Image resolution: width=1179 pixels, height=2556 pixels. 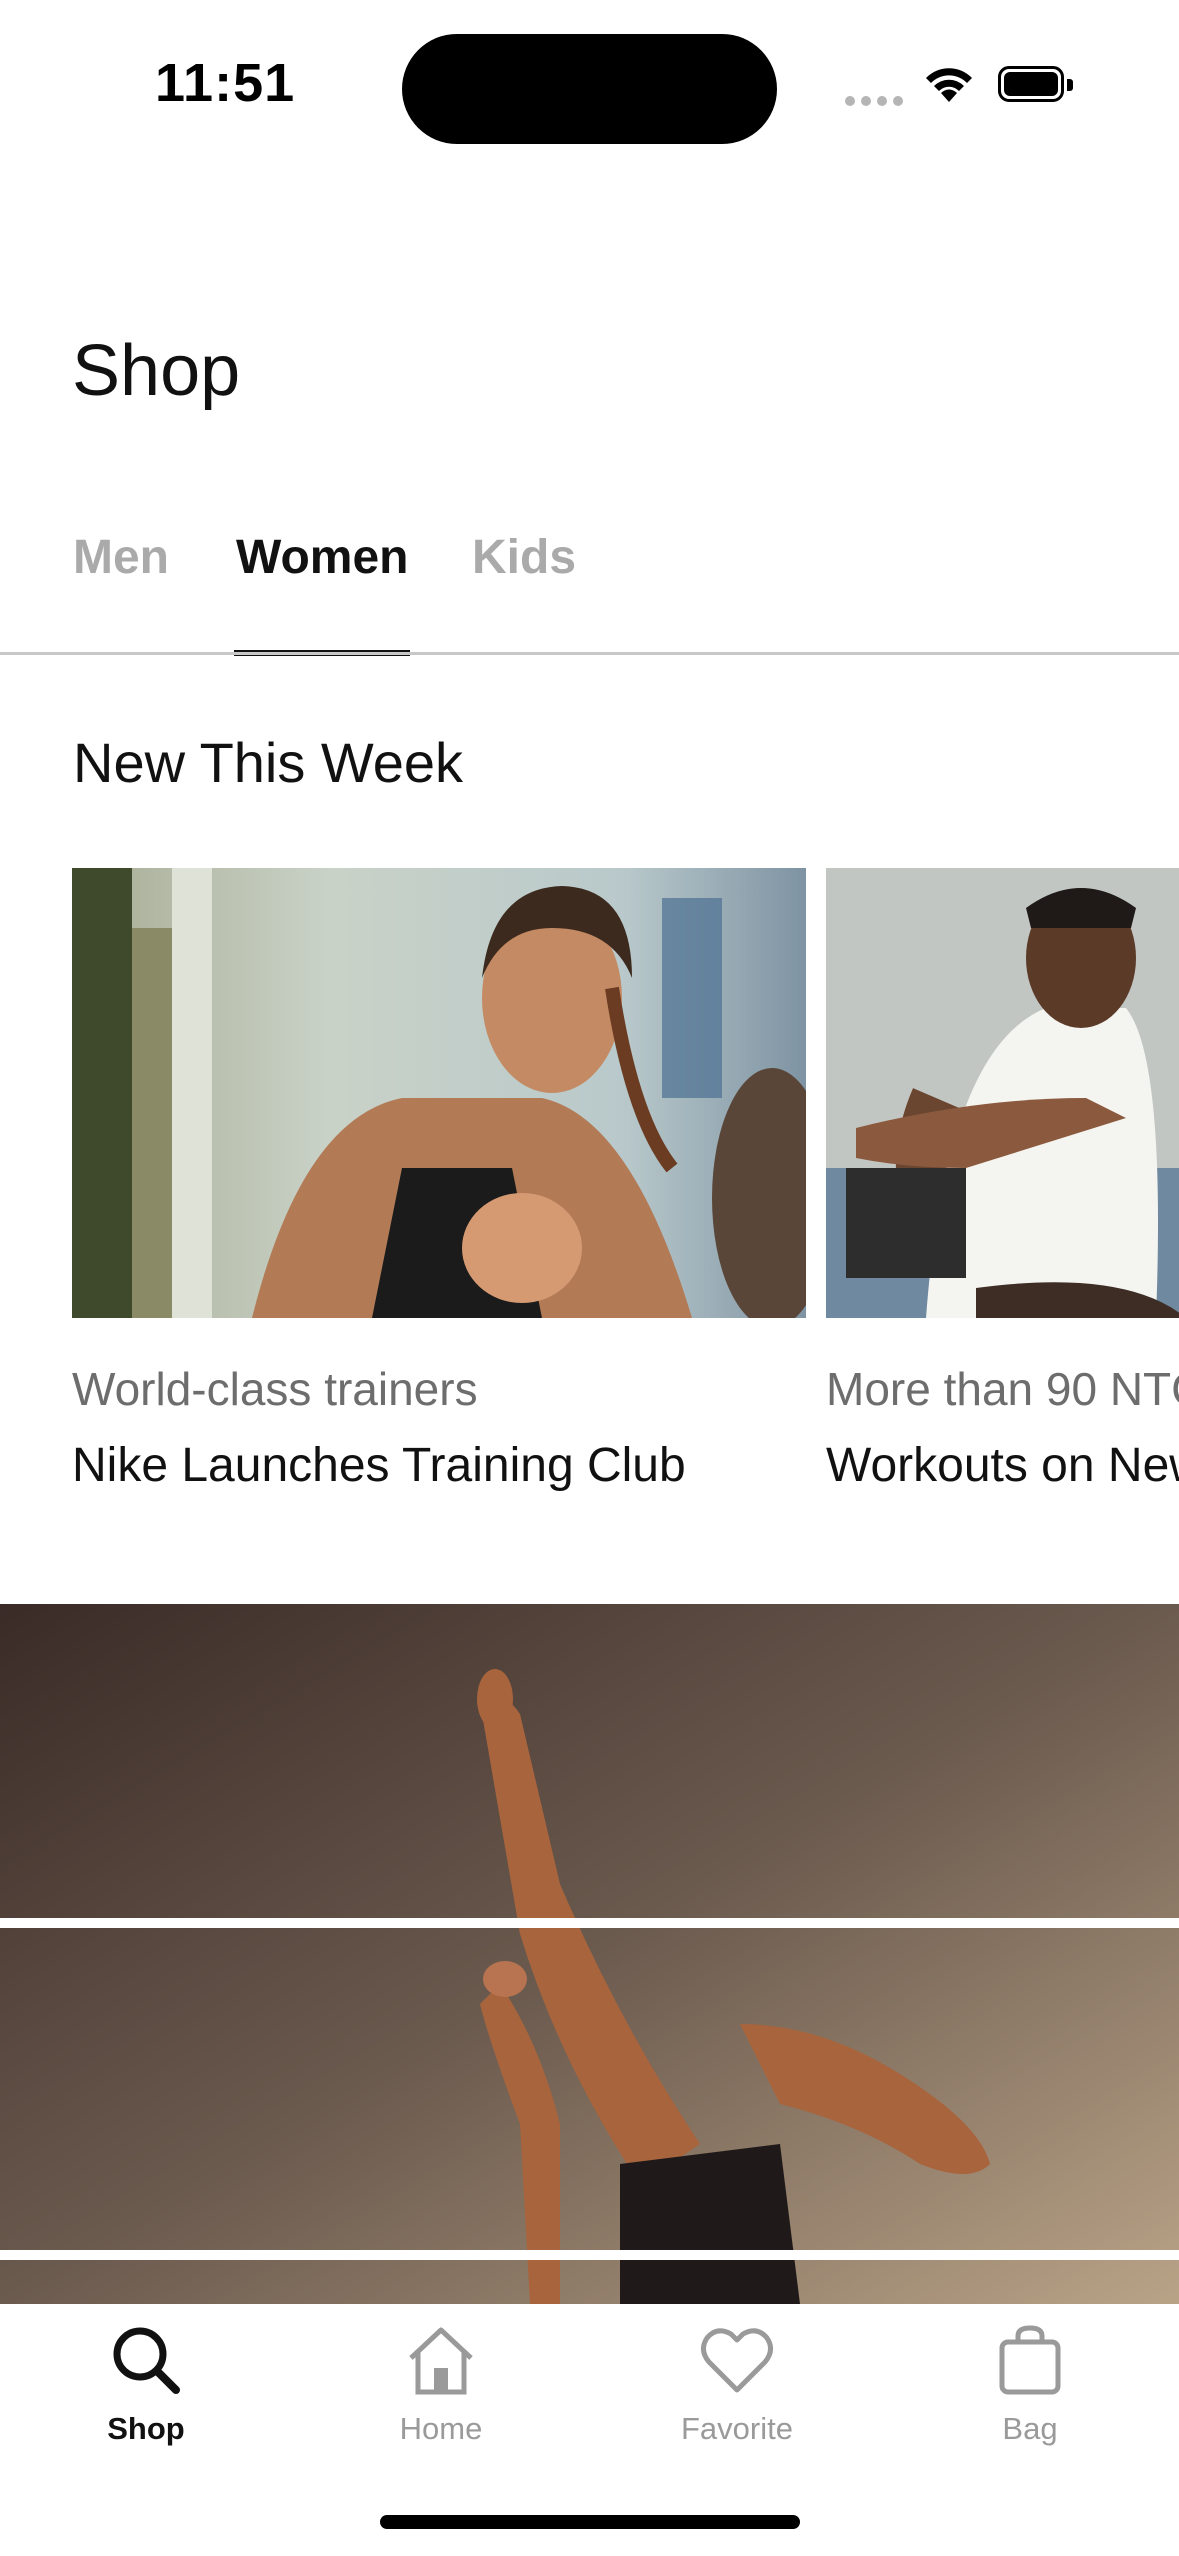 What do you see at coordinates (225, 83) in the screenshot?
I see `status-time: 11:51` at bounding box center [225, 83].